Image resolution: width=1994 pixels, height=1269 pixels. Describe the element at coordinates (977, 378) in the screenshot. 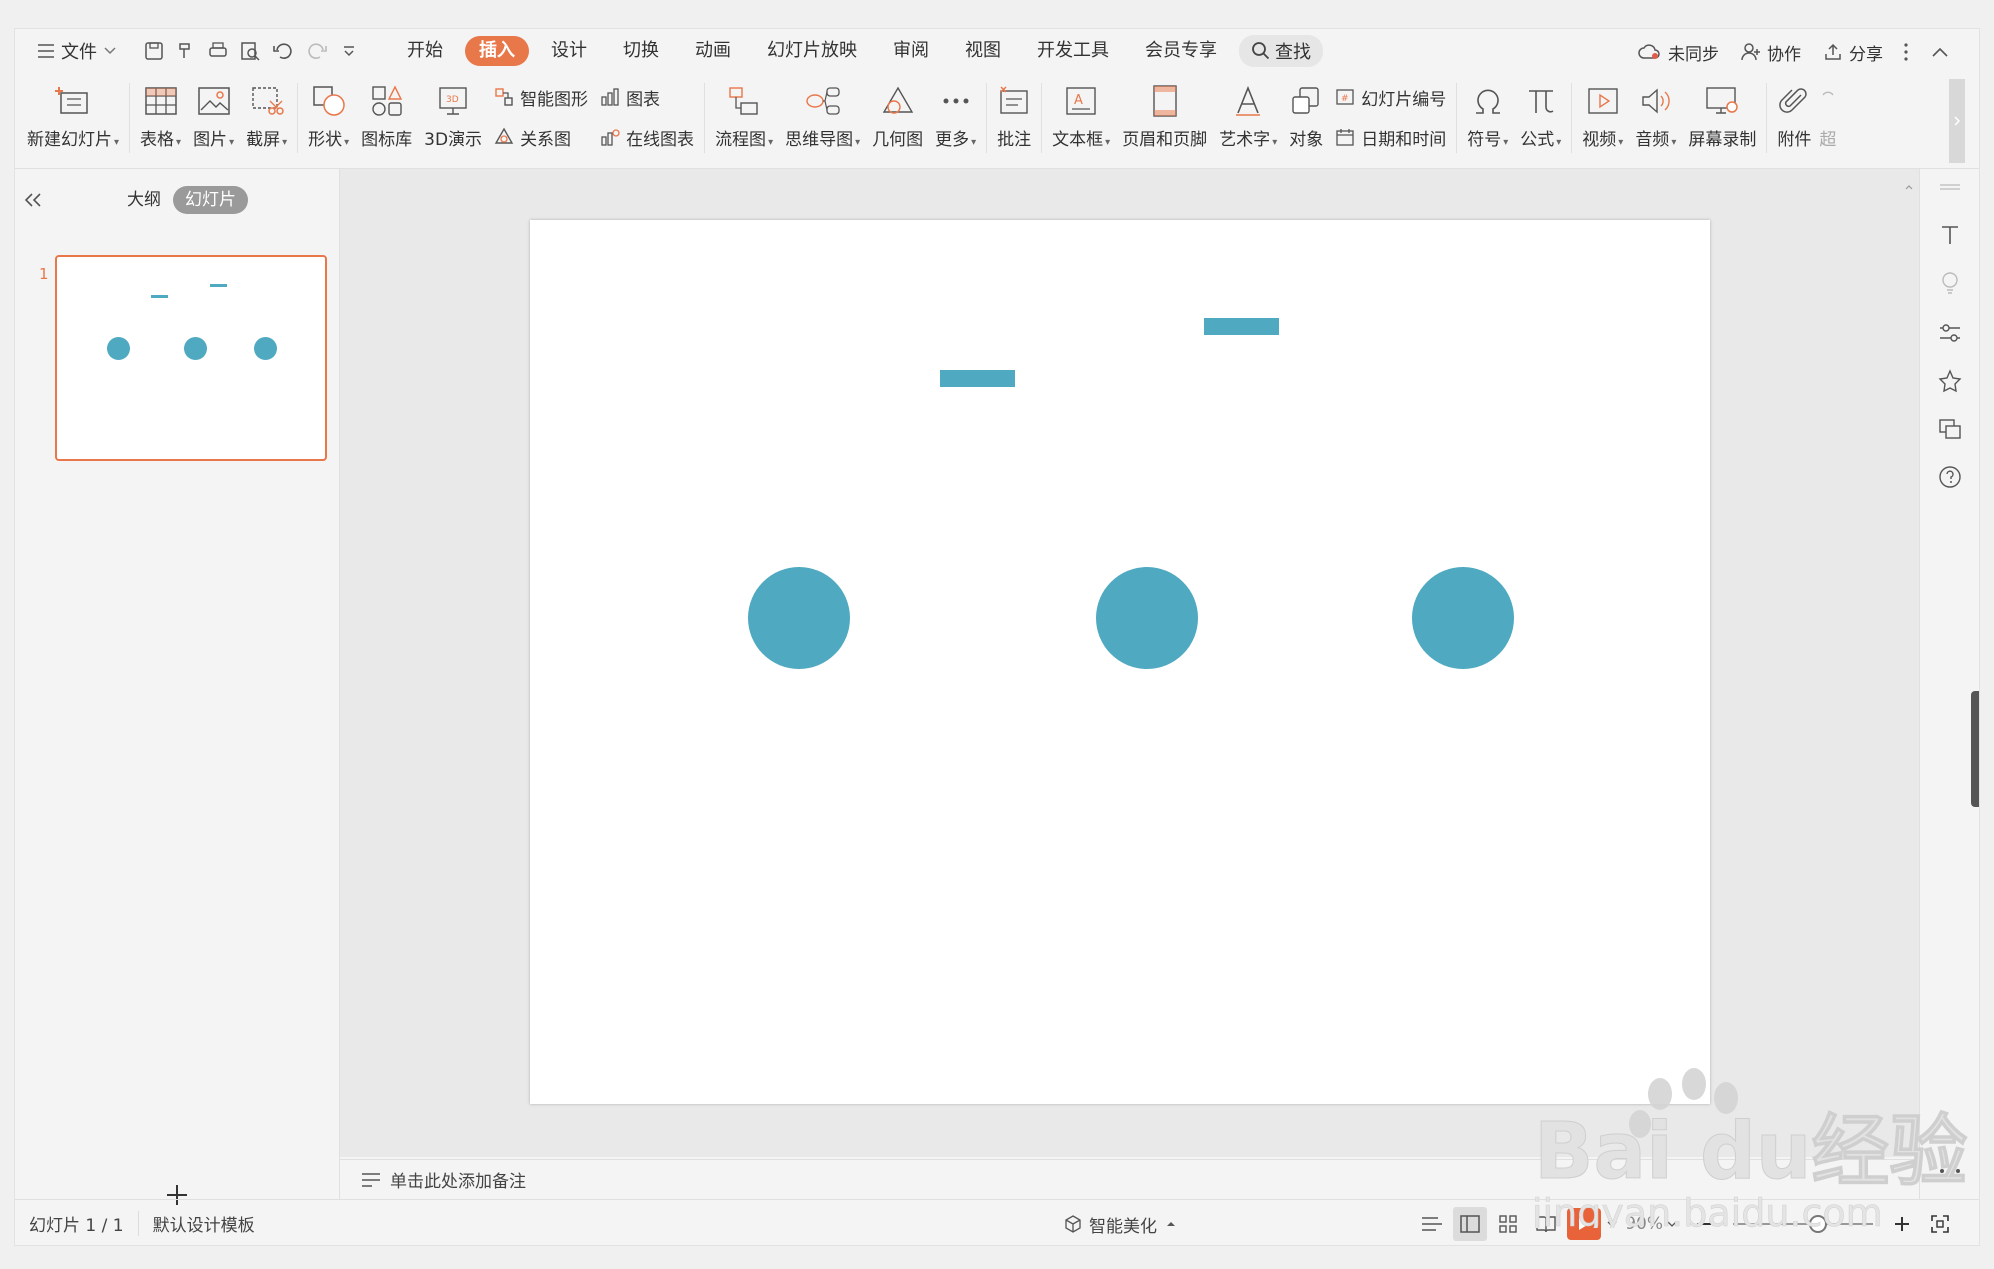

I see `slide-rect-left` at that location.